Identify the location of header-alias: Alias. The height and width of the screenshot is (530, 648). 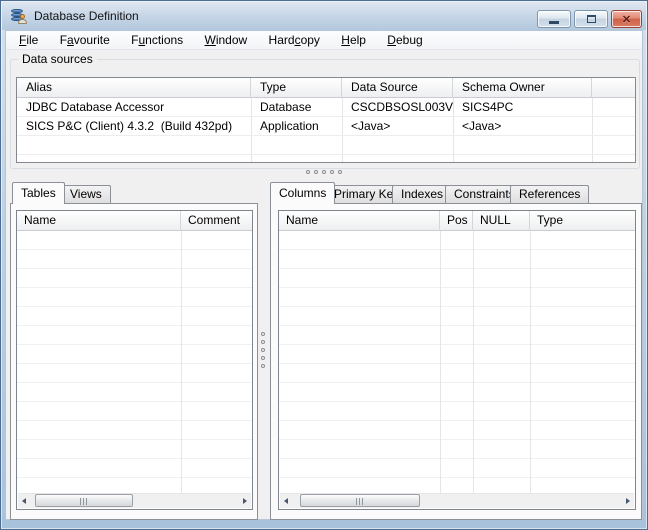
(134, 88).